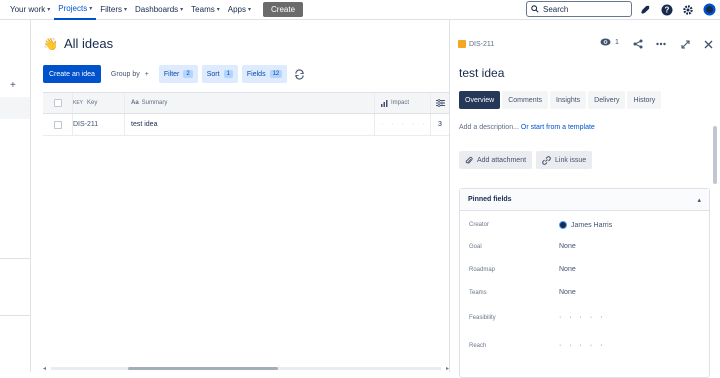 This screenshot has height=378, width=720. I want to click on row-summary: test idea, so click(250, 124).